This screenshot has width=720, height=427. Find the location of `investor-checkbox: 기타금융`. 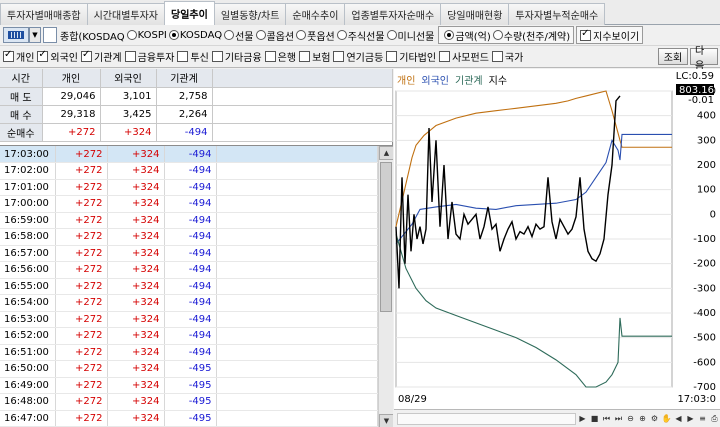

investor-checkbox: 기타금융 is located at coordinates (236, 56).